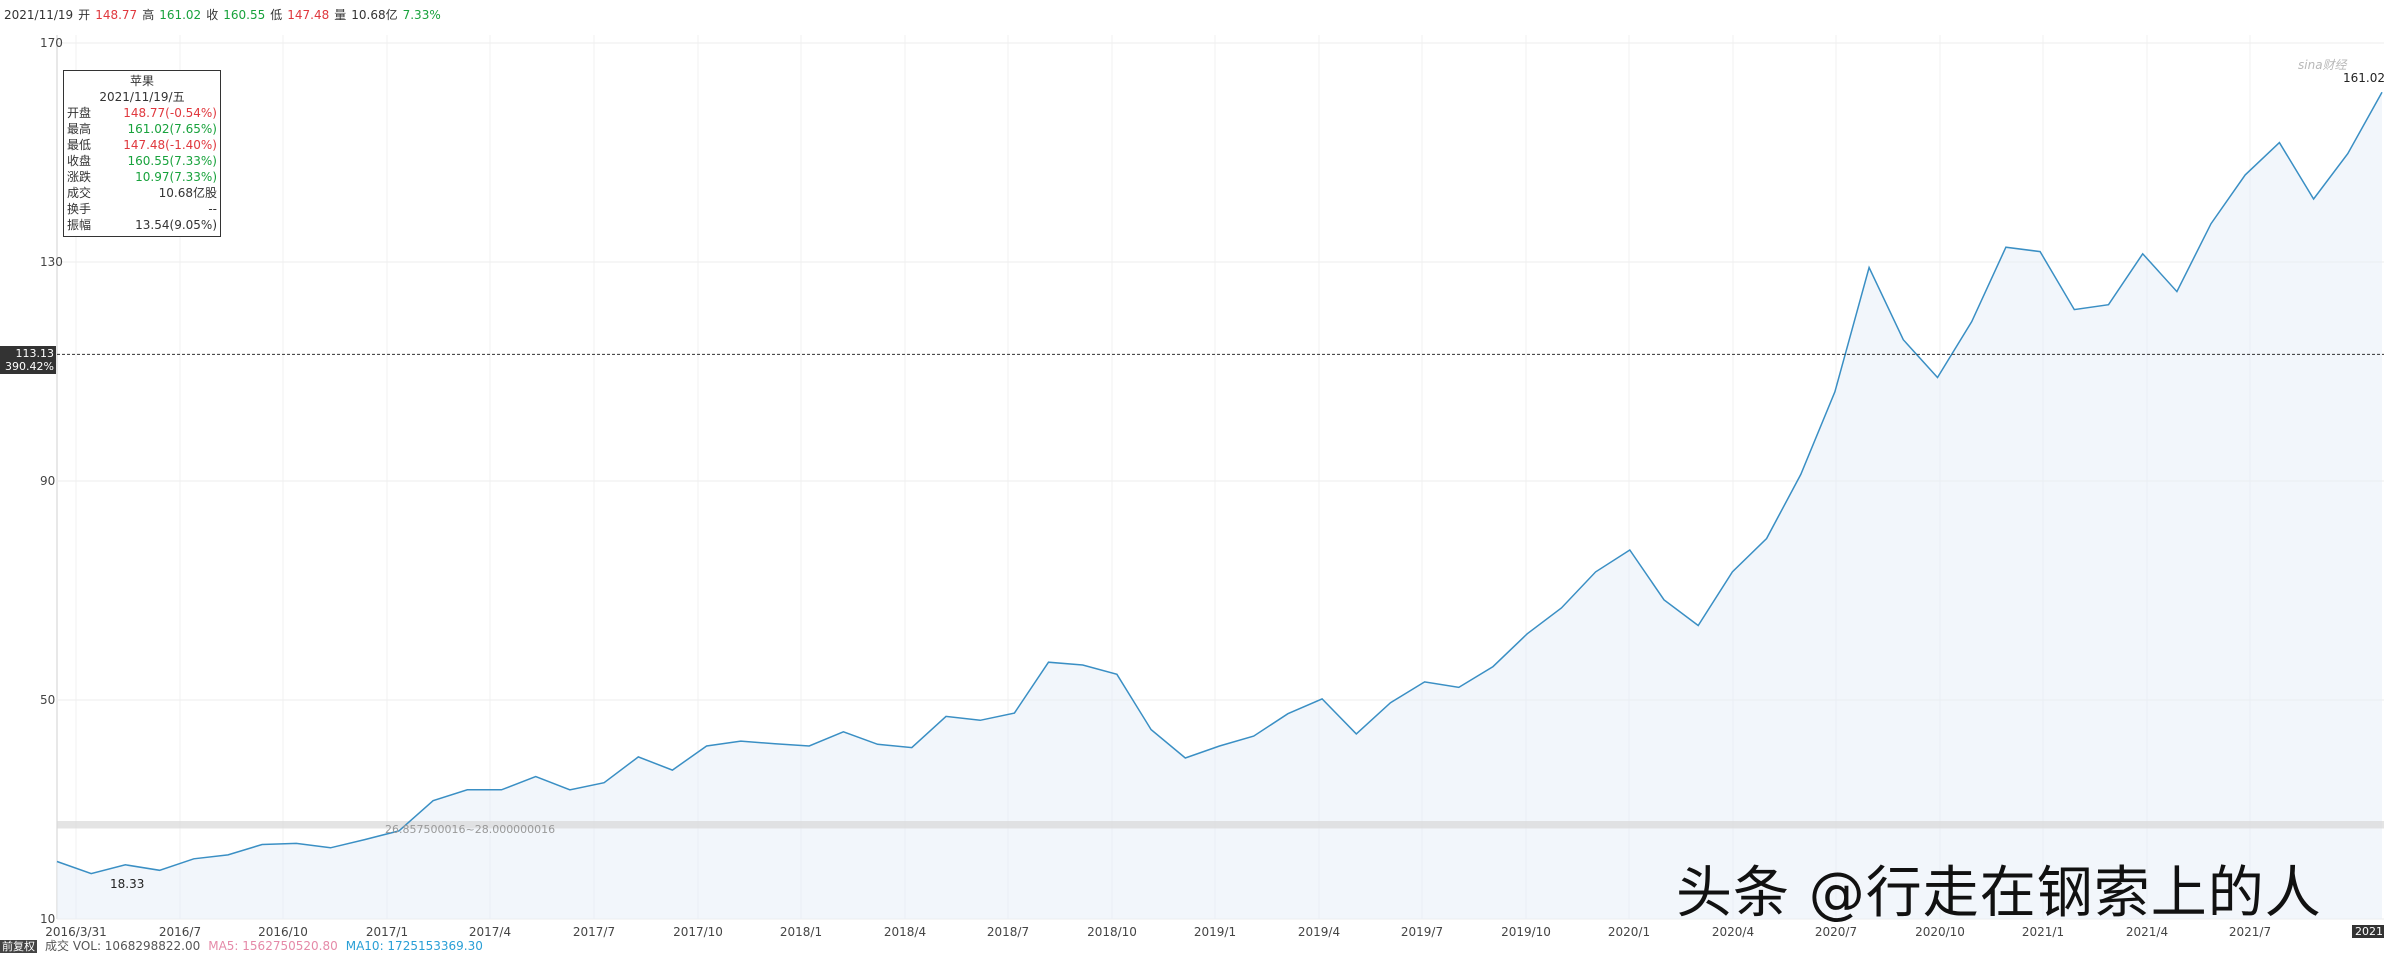 This screenshot has width=2384, height=954. Describe the element at coordinates (79, 161) in the screenshot. I see `tooltip-row-label: 收盘` at that location.